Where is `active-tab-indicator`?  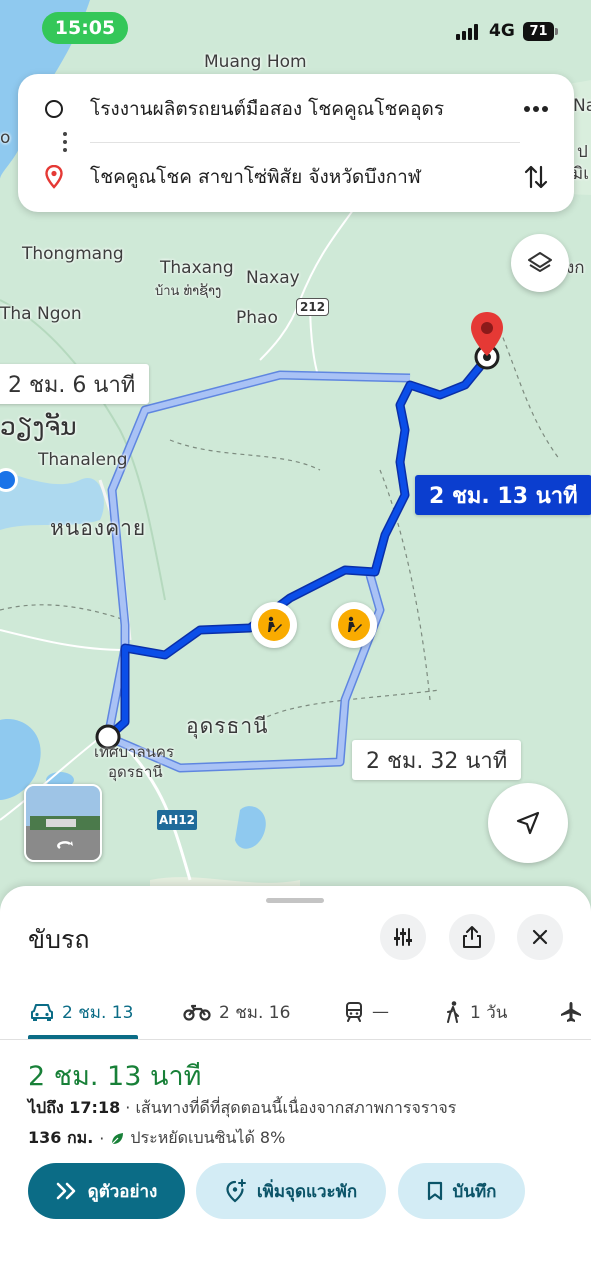 active-tab-indicator is located at coordinates (83, 1037).